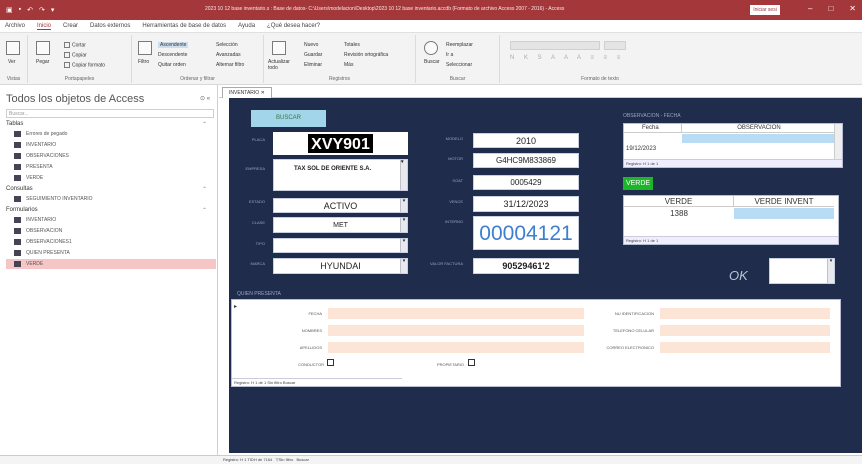 This screenshot has width=862, height=464. I want to click on estado-field: ACTIVO ▾, so click(340, 205).